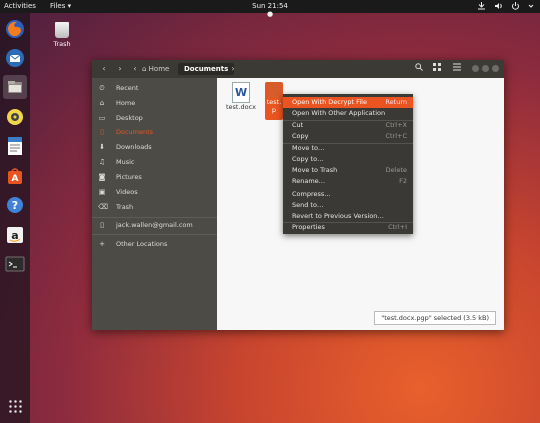 This screenshot has width=540, height=423. Describe the element at coordinates (154, 177) in the screenshot. I see `sidebar-item-pictures: ◙ Pictures` at that location.